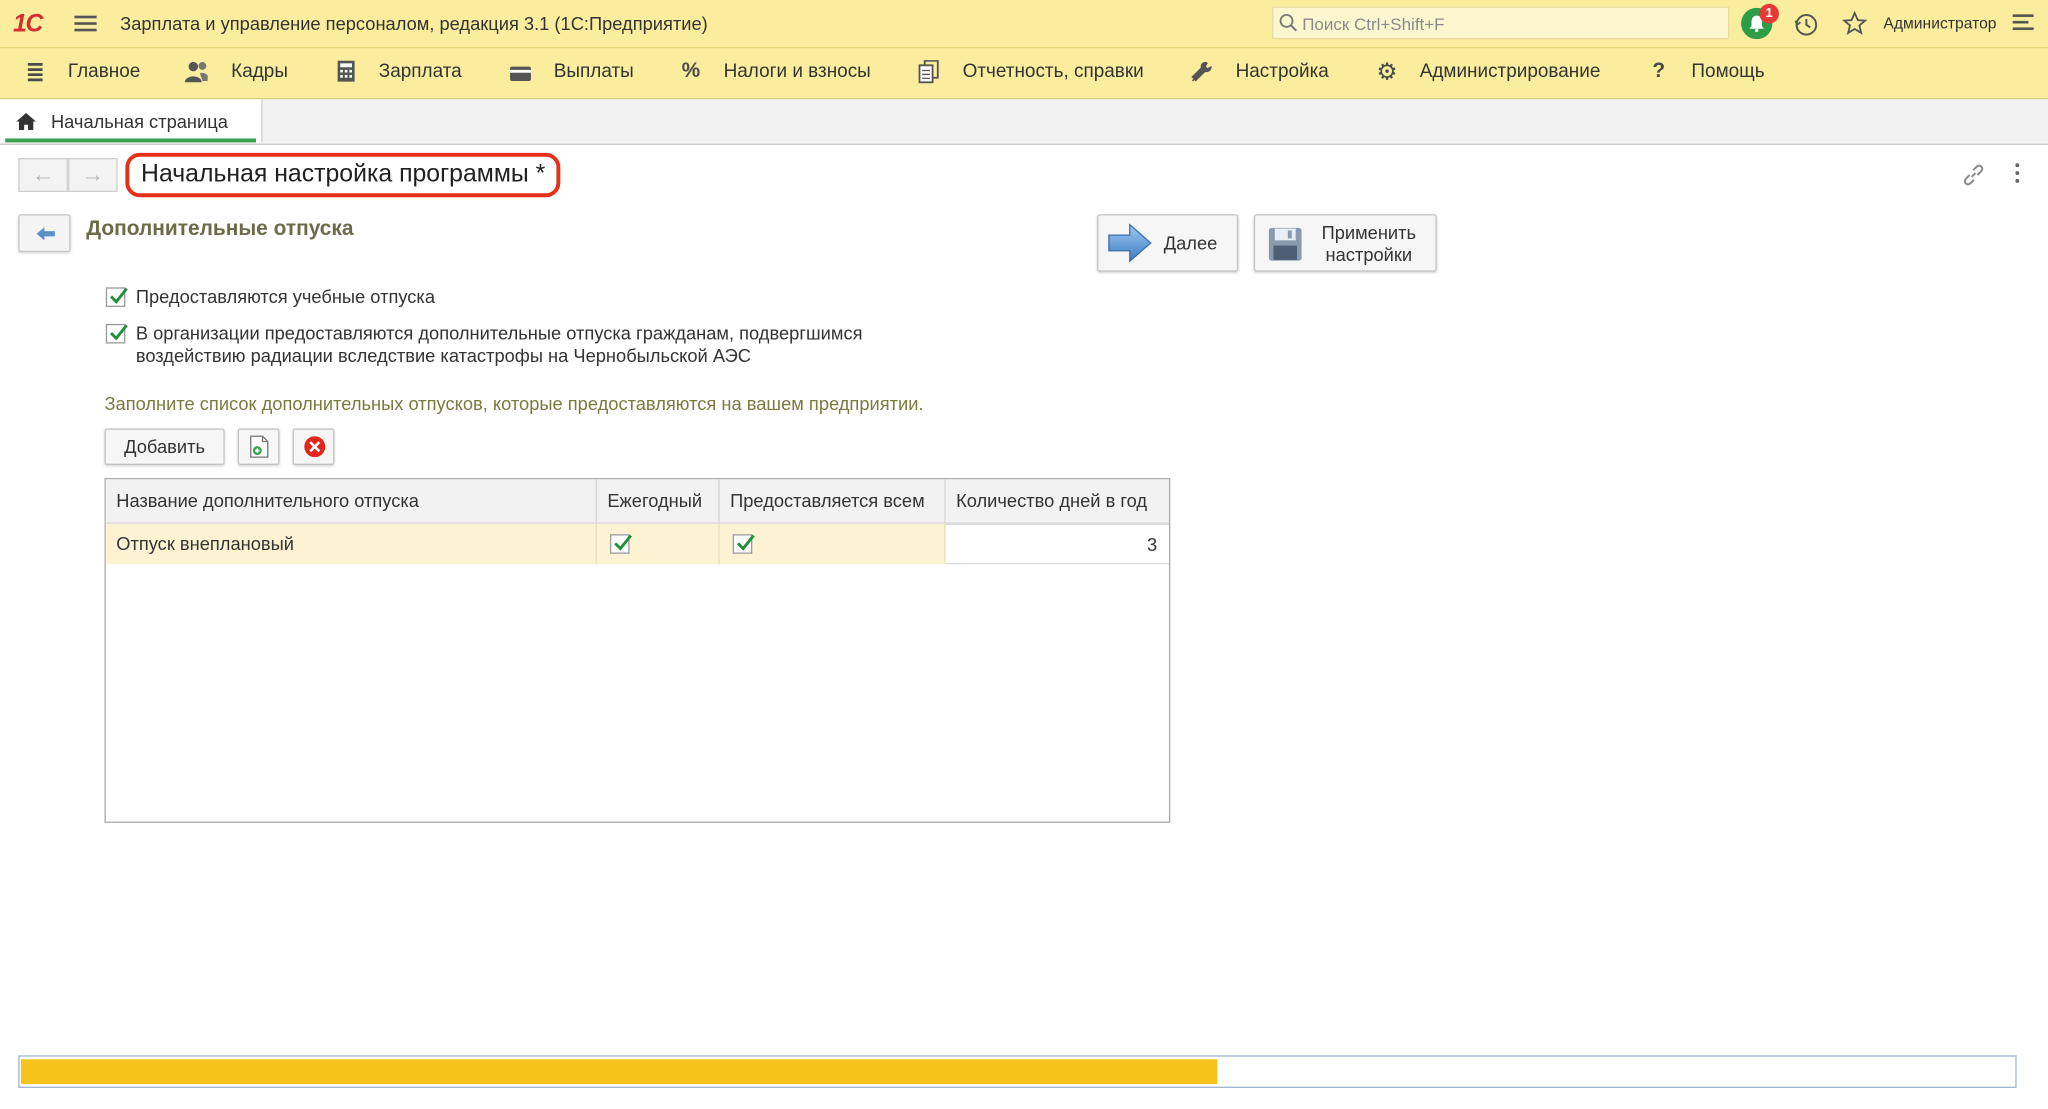 The image size is (2048, 1109). I want to click on section-label: Налоги и взносы, so click(797, 72).